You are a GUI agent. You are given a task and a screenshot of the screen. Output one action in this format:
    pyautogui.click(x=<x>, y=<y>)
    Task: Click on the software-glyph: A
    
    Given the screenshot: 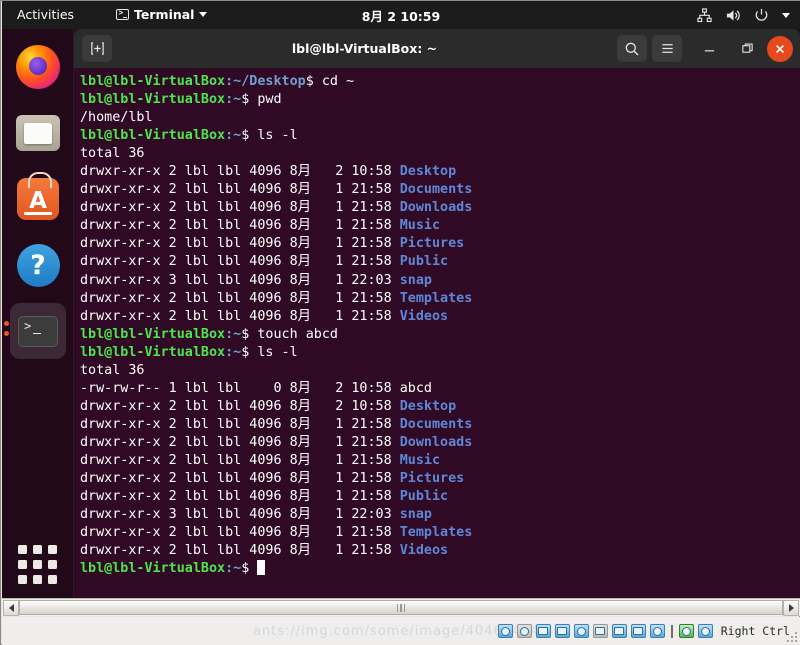 What is the action you would take?
    pyautogui.click(x=38, y=201)
    